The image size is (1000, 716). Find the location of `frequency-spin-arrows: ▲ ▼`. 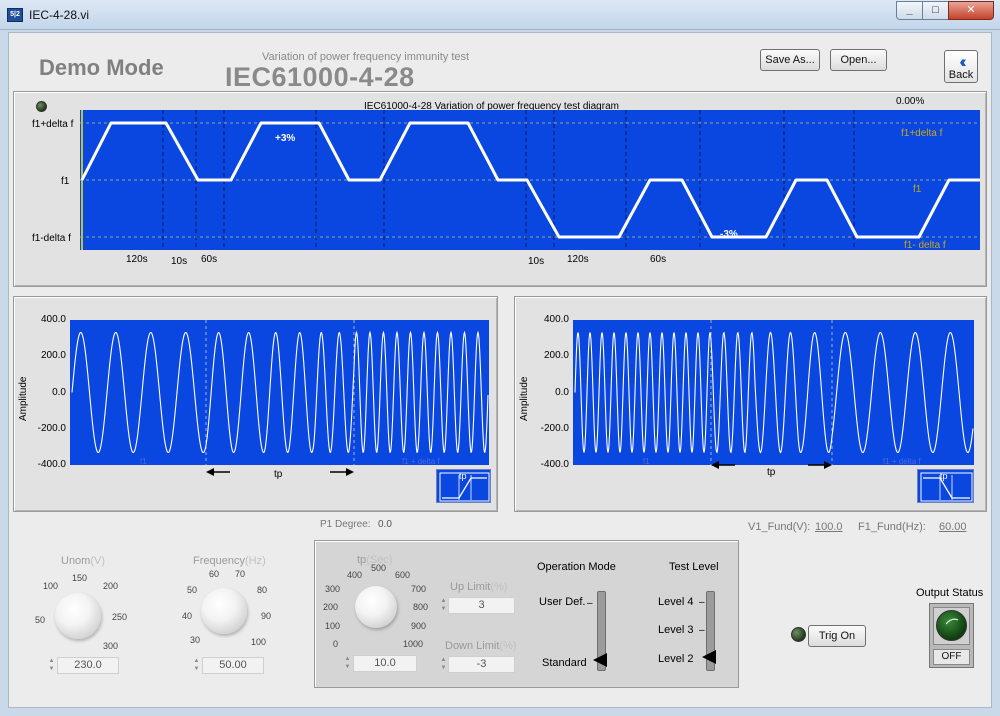

frequency-spin-arrows: ▲ ▼ is located at coordinates (196, 665).